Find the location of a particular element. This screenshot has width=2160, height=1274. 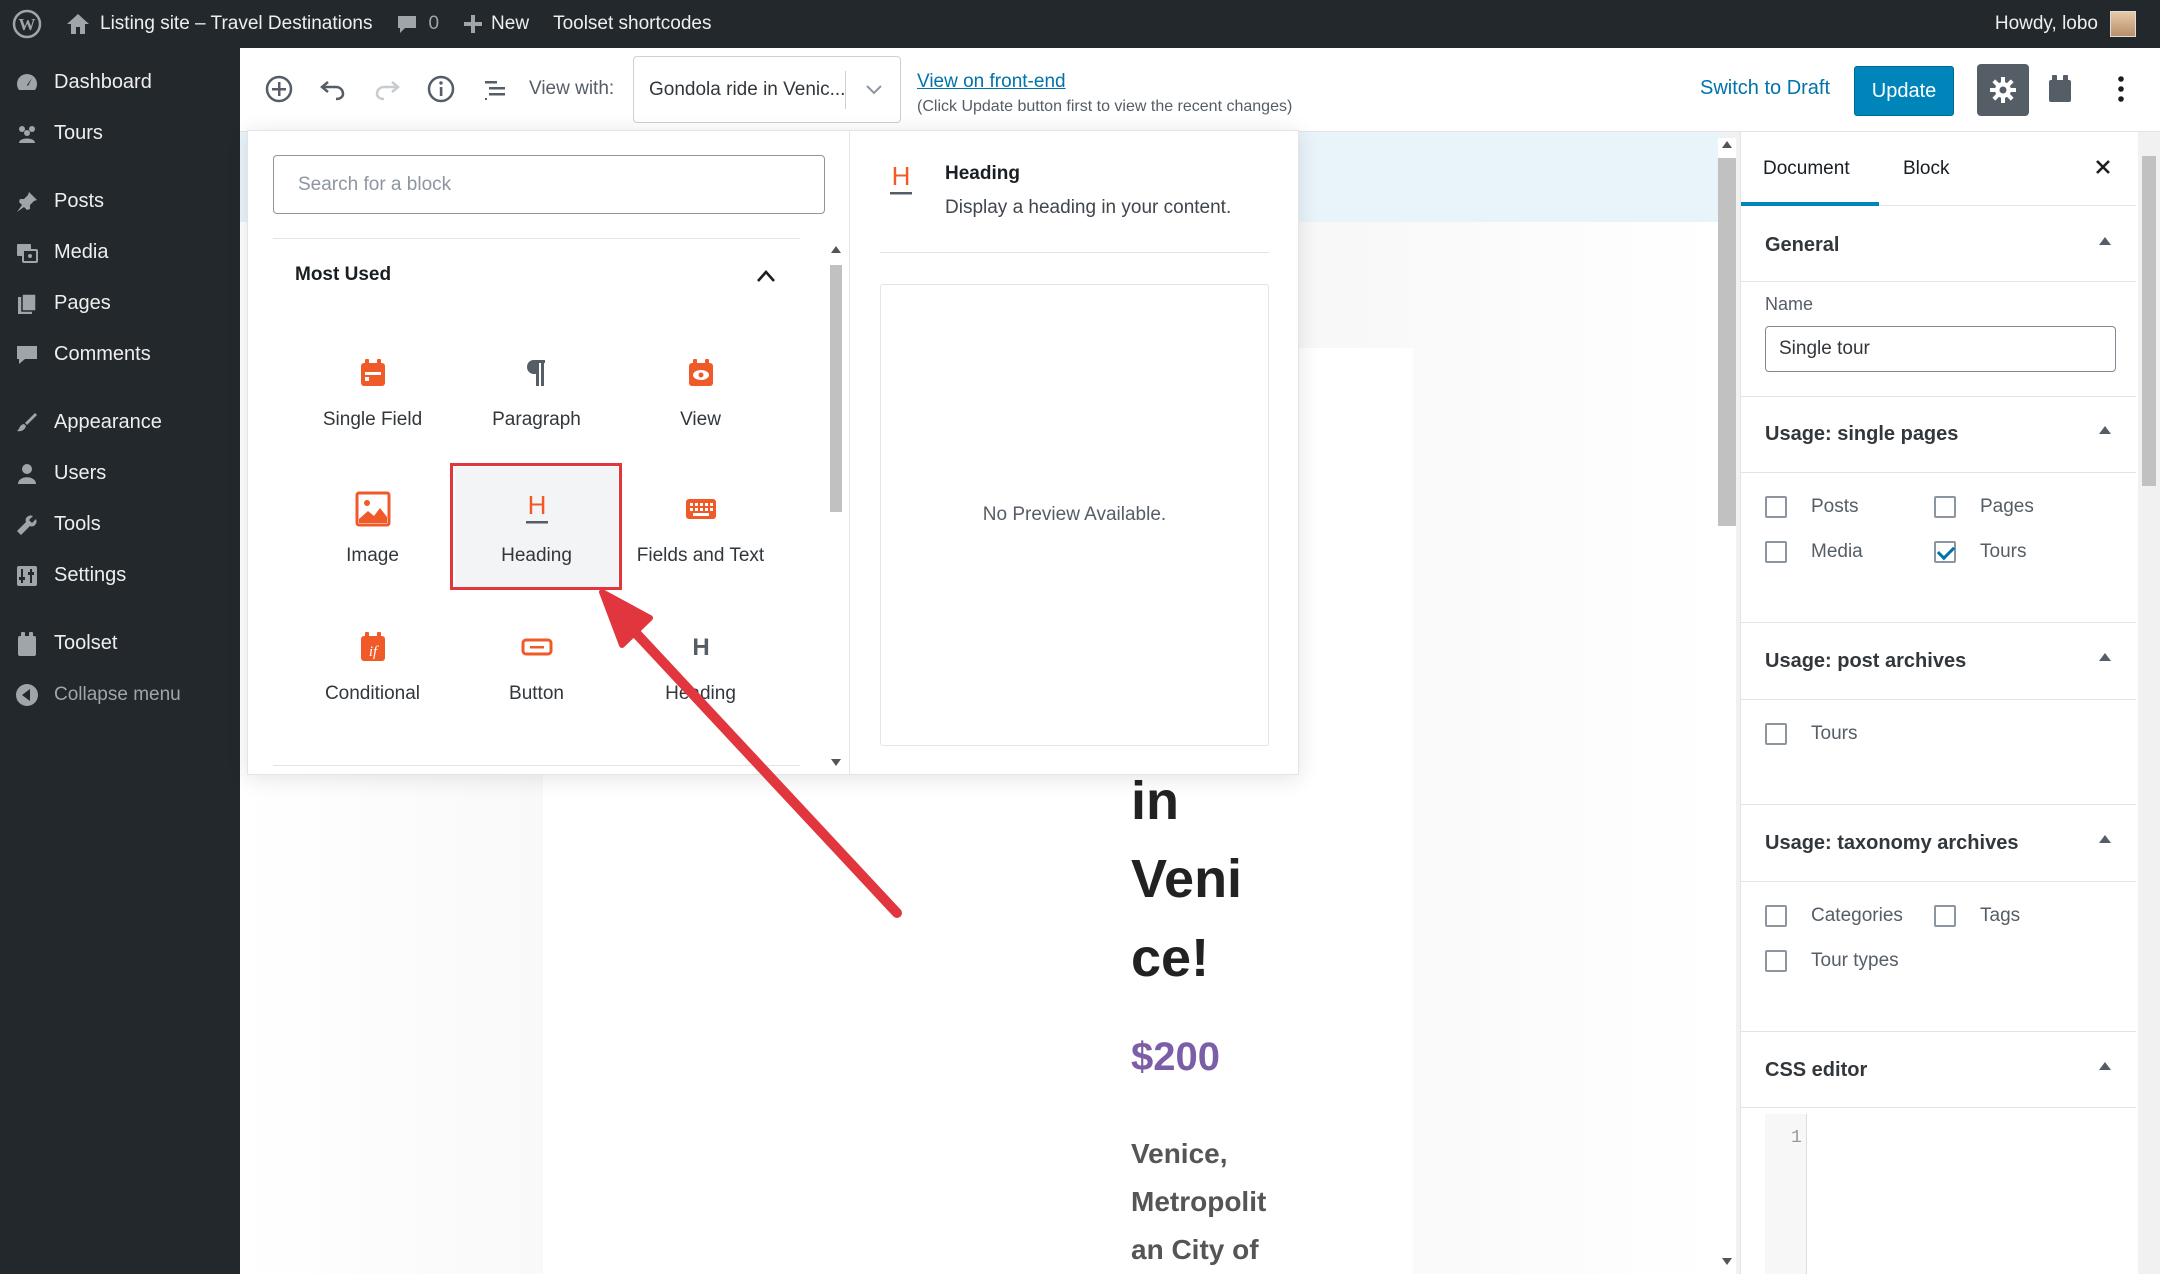

block-conditional: if Conditional is located at coordinates (372, 666).